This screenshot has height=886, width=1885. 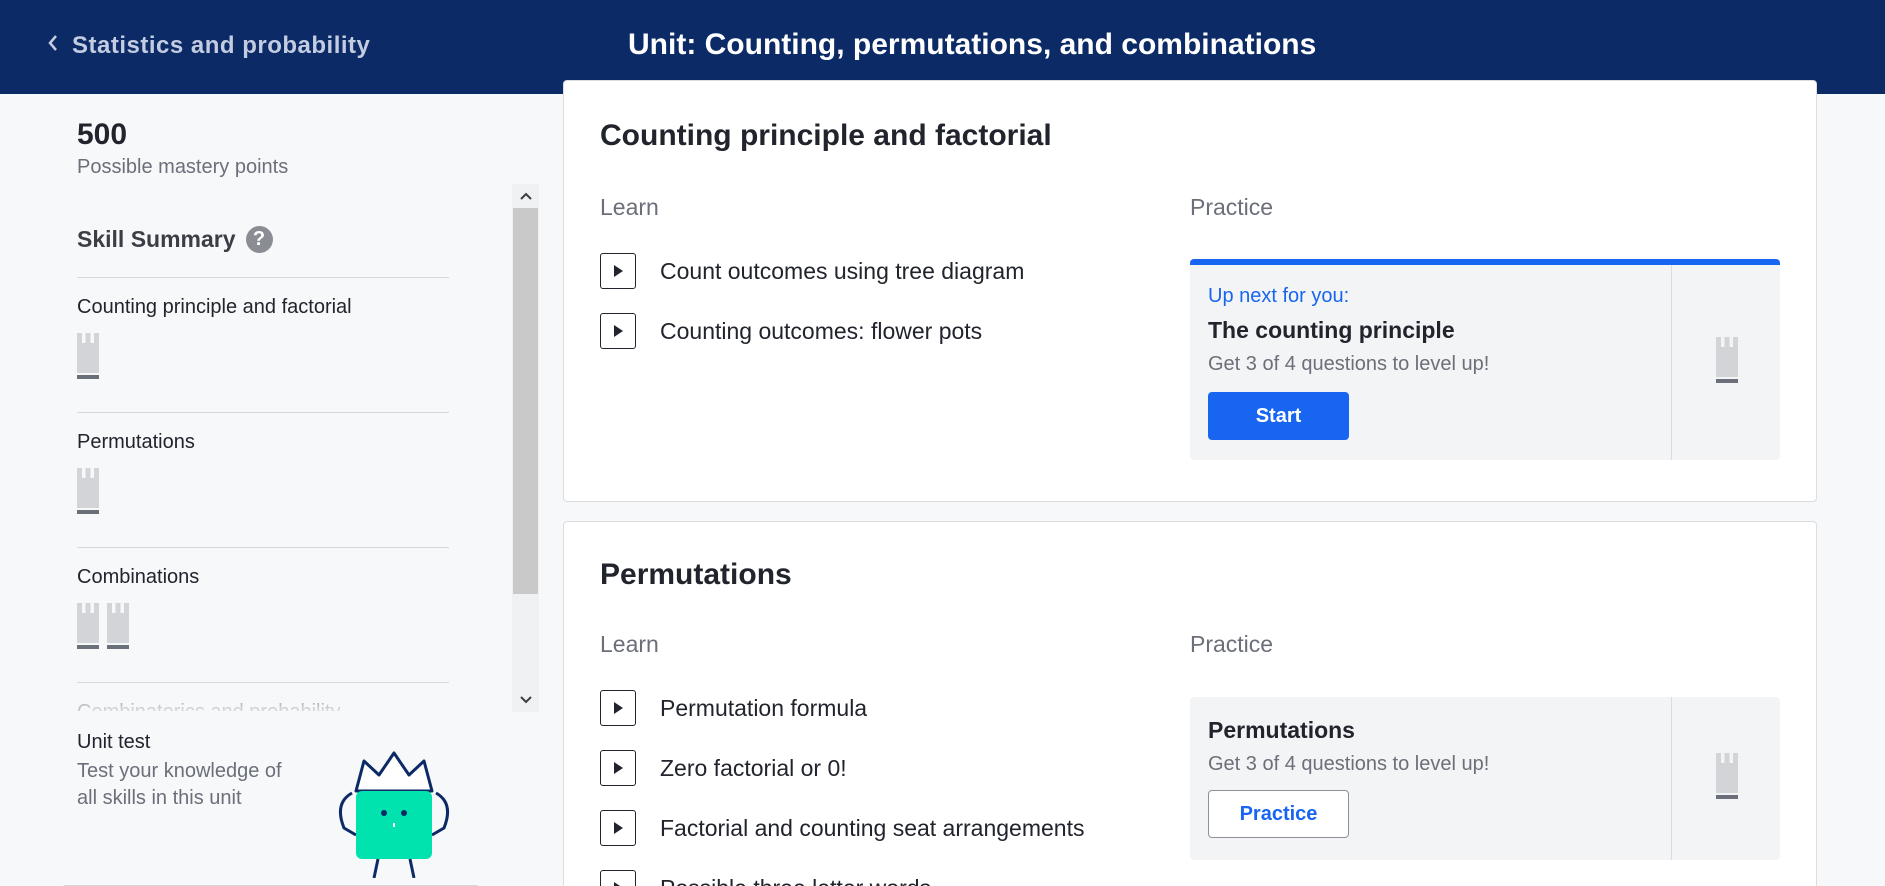 What do you see at coordinates (764, 707) in the screenshot?
I see `lesson-title: Permutation formula` at bounding box center [764, 707].